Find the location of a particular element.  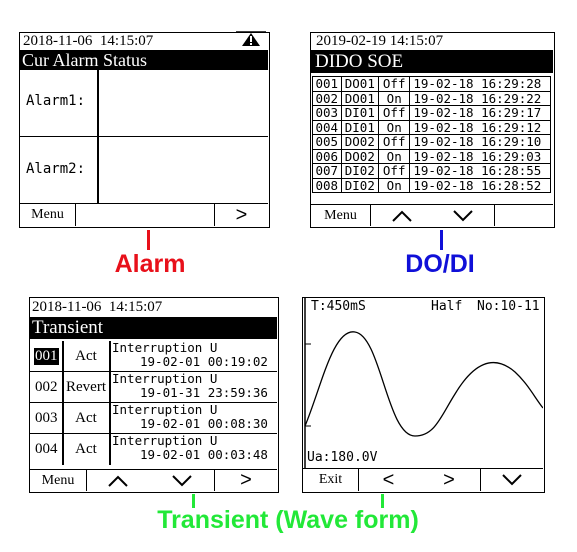

transient-row: 001 Act Interruption U 19-02-01 00:19:02 is located at coordinates (153, 356).